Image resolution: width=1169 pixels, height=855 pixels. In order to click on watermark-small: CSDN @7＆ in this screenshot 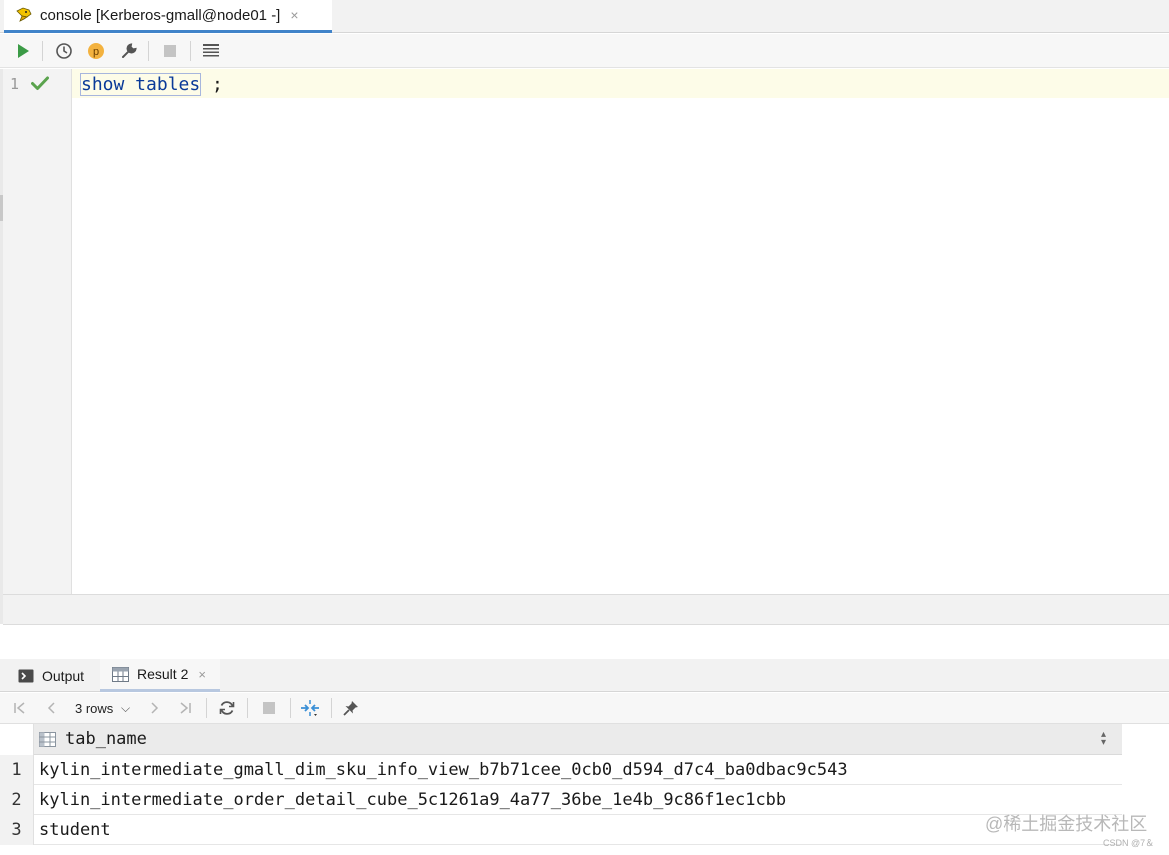, I will do `click(1129, 843)`.